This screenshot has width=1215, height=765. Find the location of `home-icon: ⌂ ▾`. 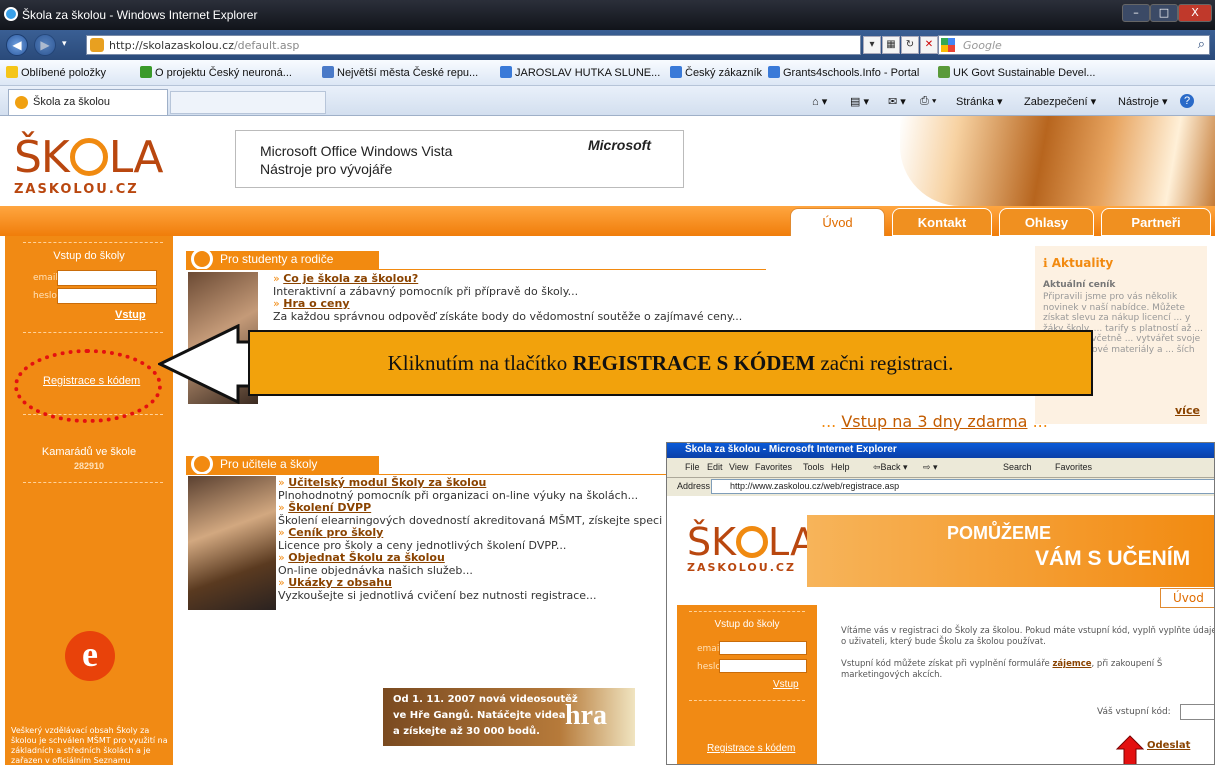

home-icon: ⌂ ▾ is located at coordinates (819, 101).